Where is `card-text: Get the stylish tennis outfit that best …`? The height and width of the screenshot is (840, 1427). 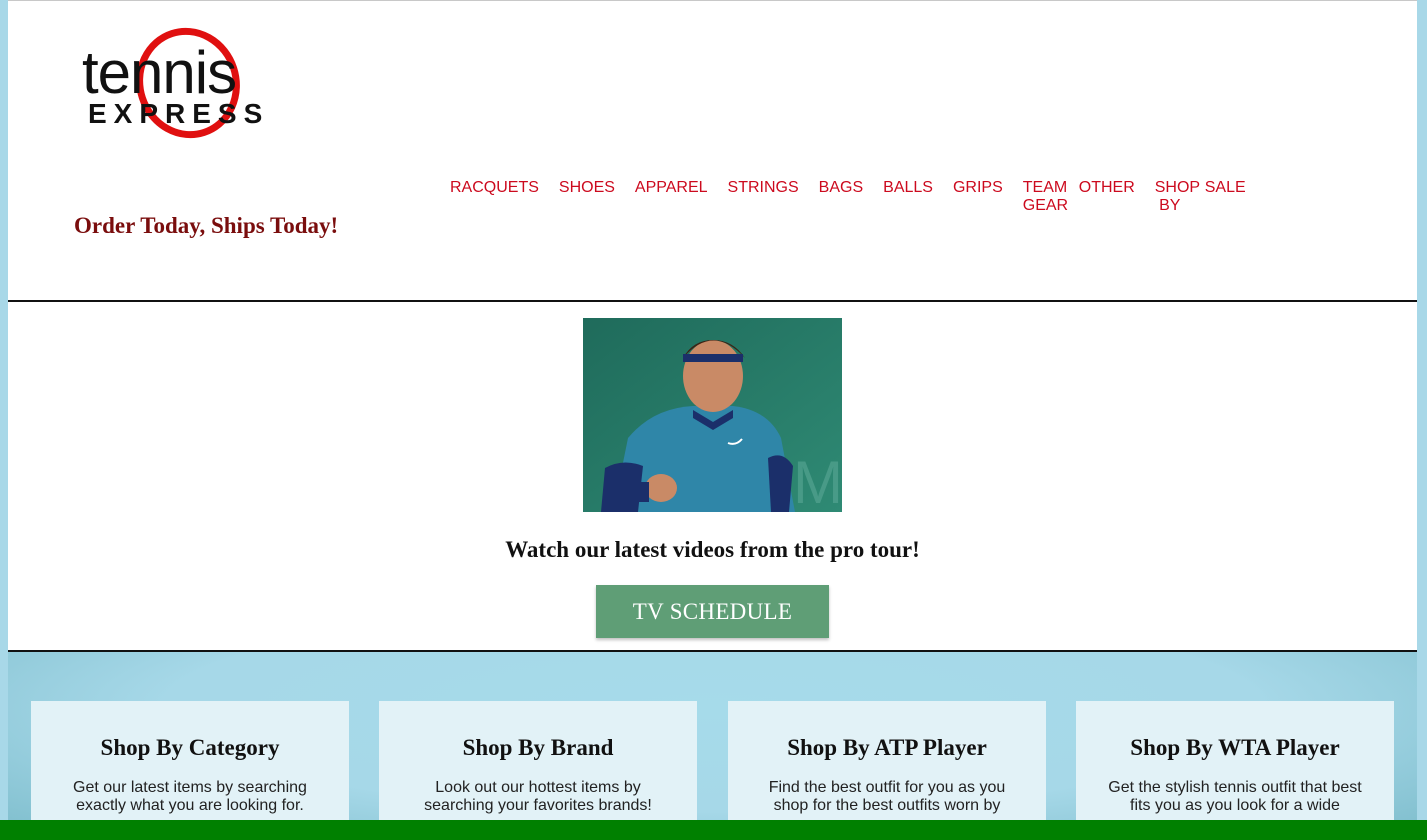
card-text: Get the stylish tennis outfit that best … is located at coordinates (1235, 796).